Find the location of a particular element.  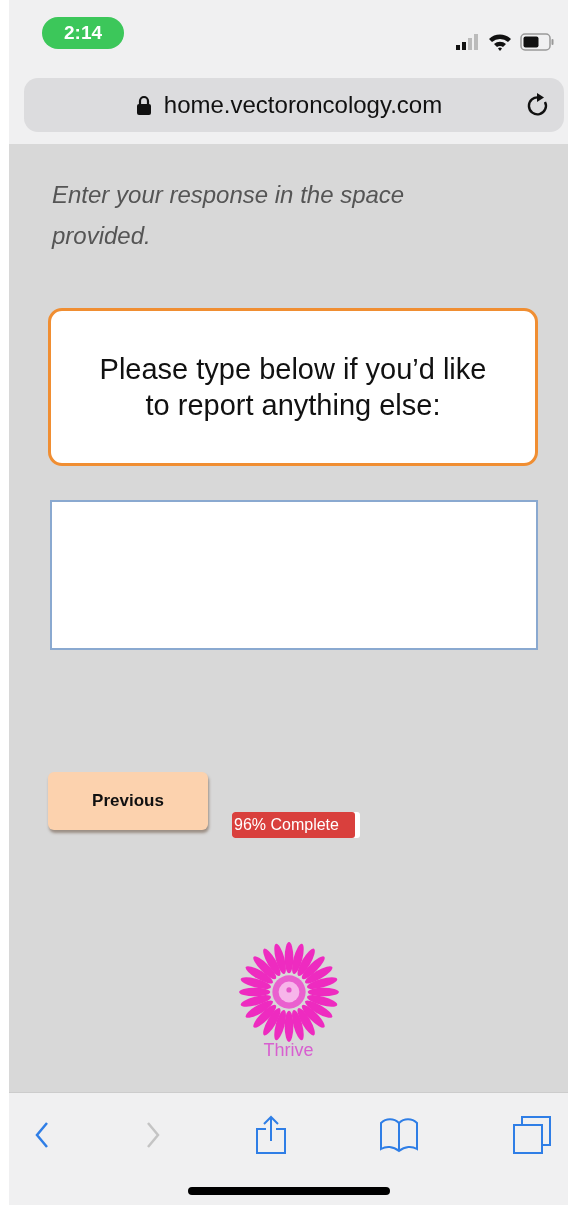

back-icon is located at coordinates (42, 1135).